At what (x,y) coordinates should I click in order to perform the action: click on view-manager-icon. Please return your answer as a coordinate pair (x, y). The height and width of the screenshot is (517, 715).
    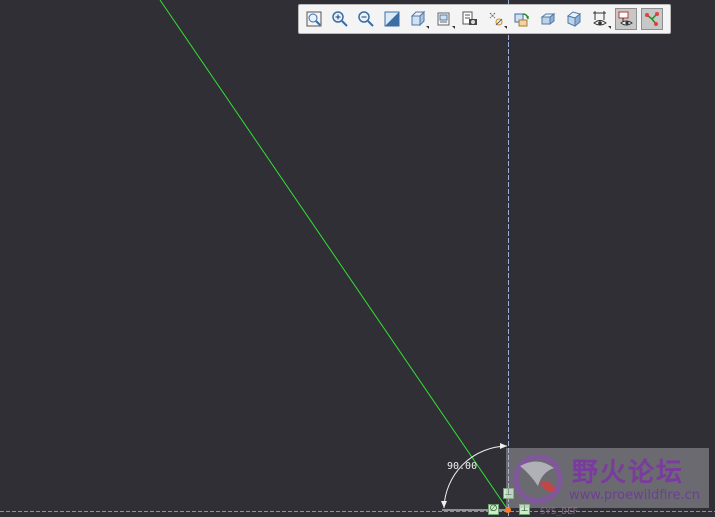
    Looking at the image, I should click on (469, 18).